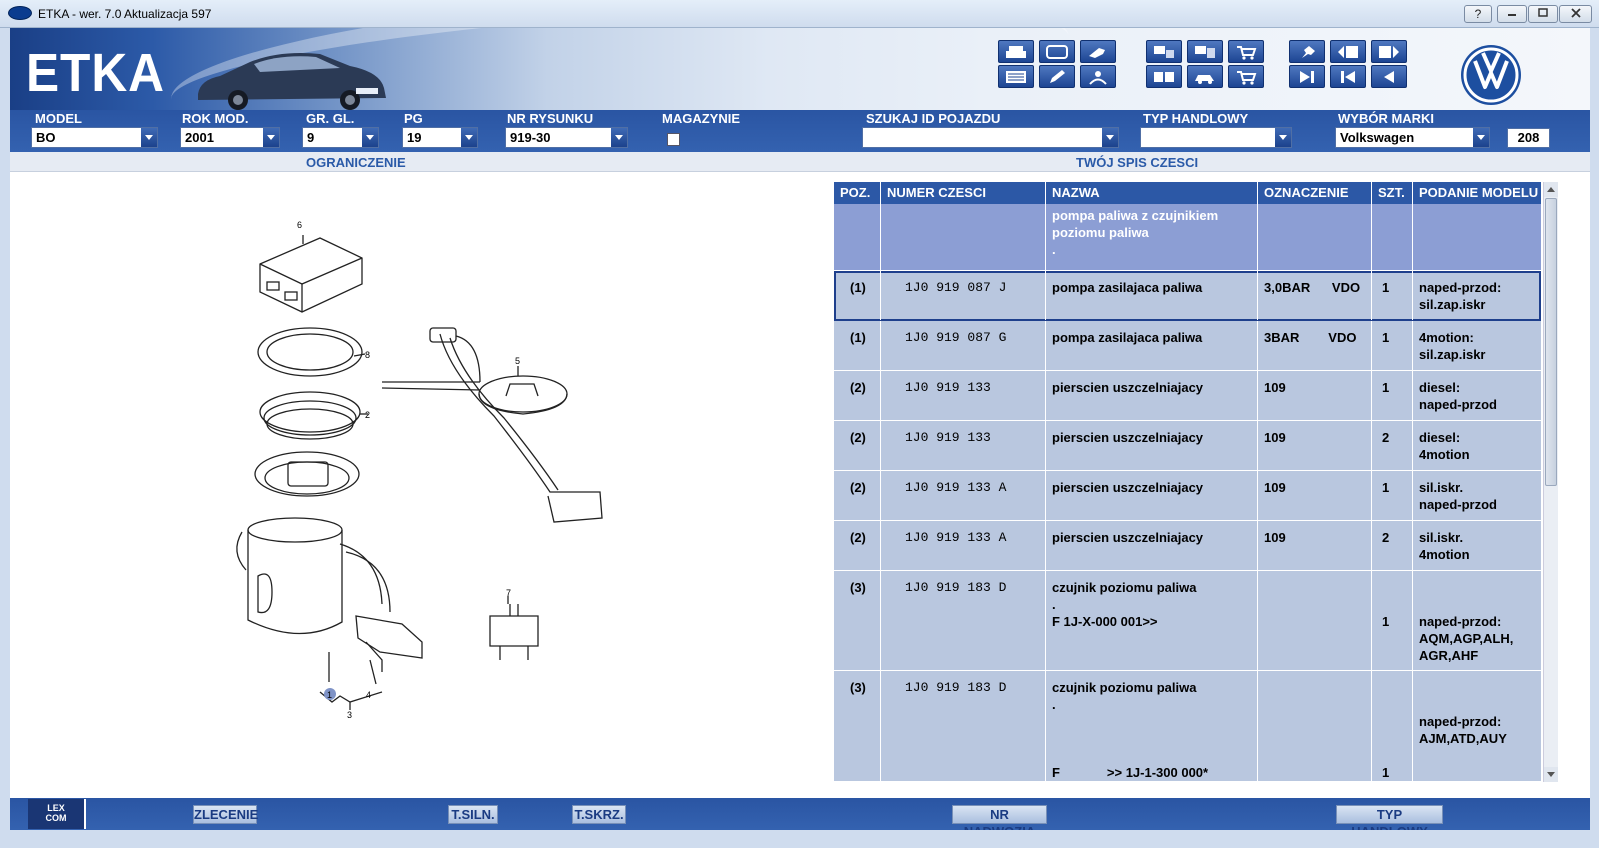  I want to click on model-select: BO, so click(94, 137).